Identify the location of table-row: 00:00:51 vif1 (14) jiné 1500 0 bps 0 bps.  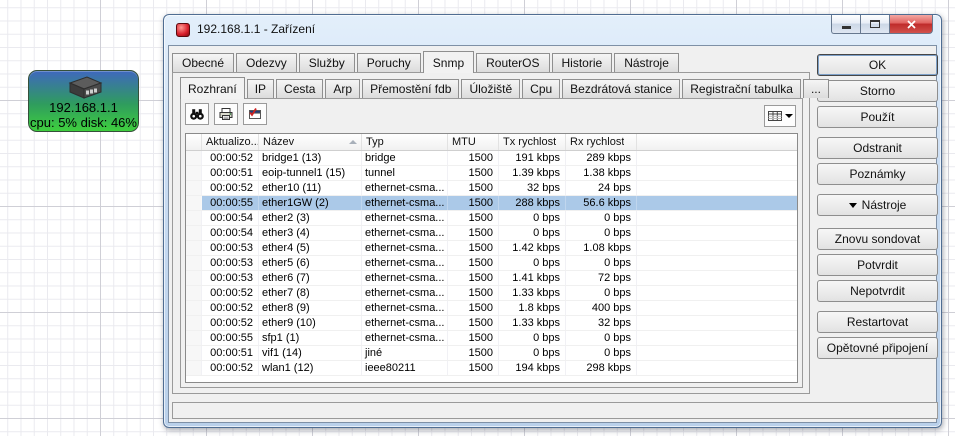
(491, 353).